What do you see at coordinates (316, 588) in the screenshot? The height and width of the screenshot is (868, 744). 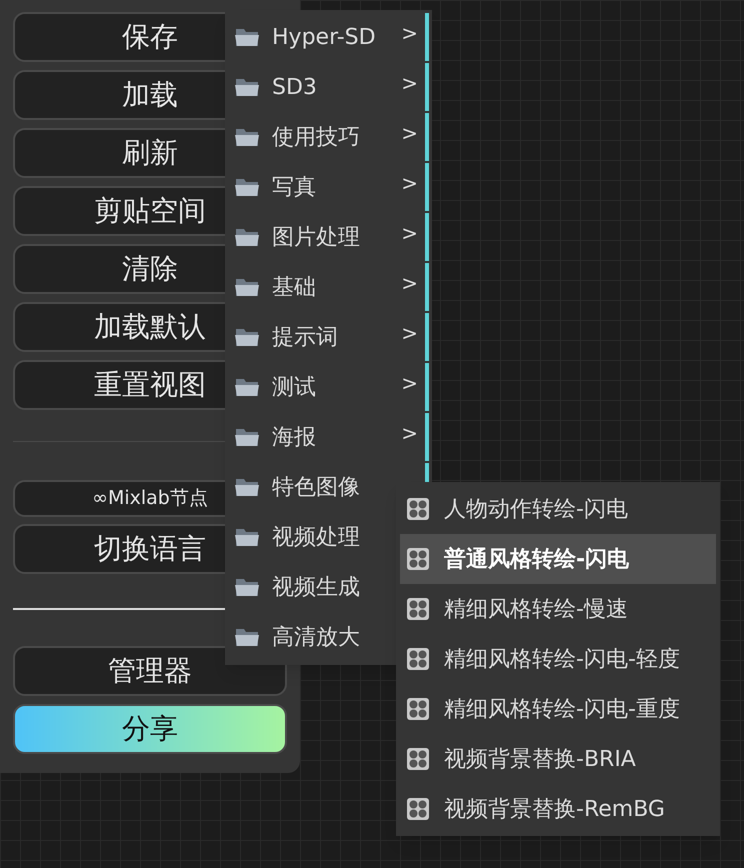 I see `menu-item-label: 视频生成` at bounding box center [316, 588].